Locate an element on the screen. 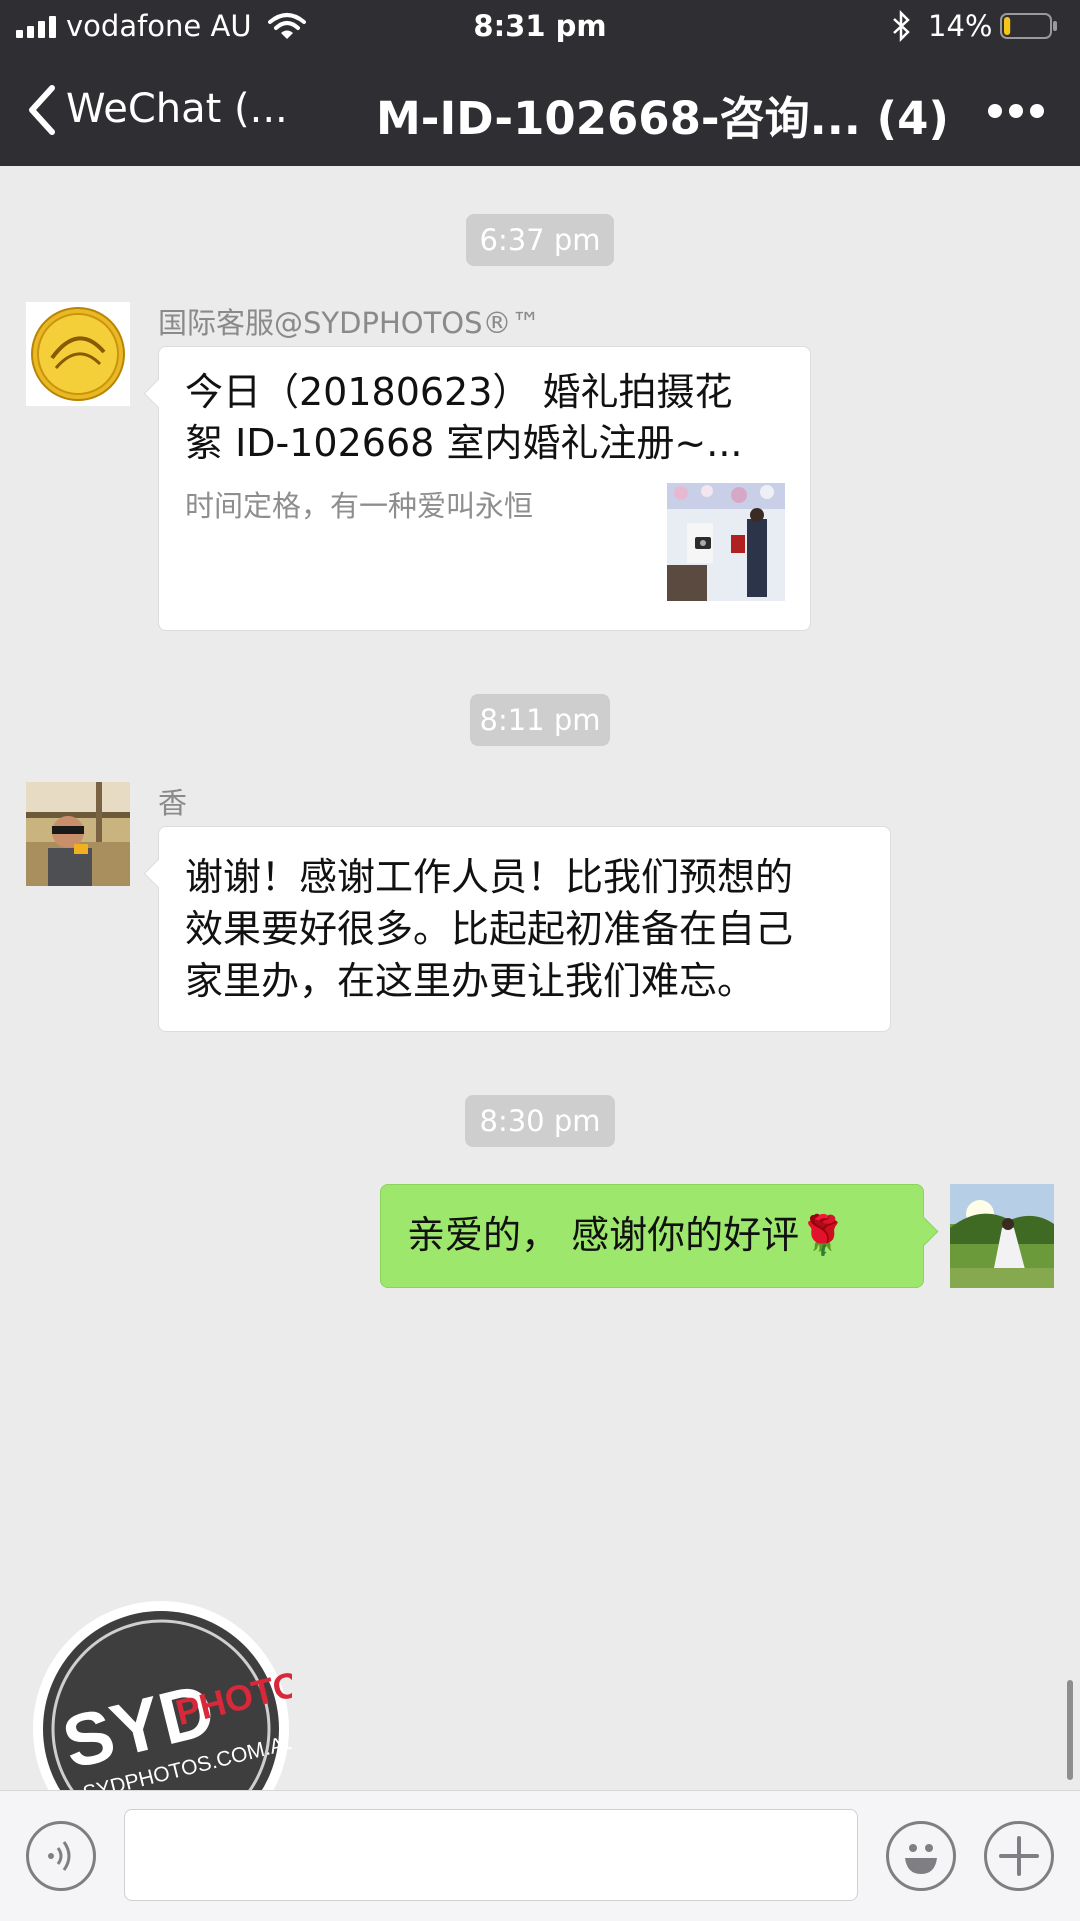 This screenshot has height=1921, width=1080. message-timestamp: 8:11 pm is located at coordinates (540, 720).